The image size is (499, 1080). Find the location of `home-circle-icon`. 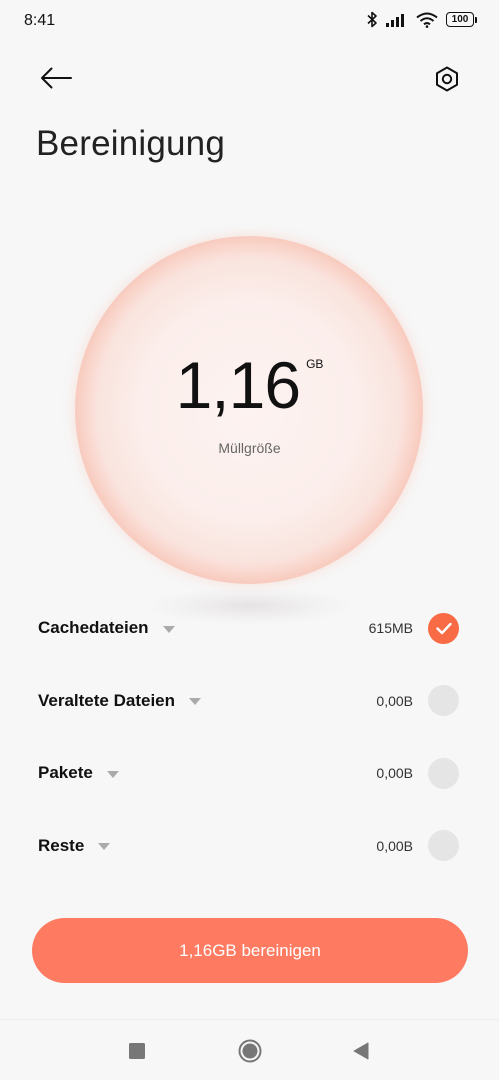

home-circle-icon is located at coordinates (250, 1051).